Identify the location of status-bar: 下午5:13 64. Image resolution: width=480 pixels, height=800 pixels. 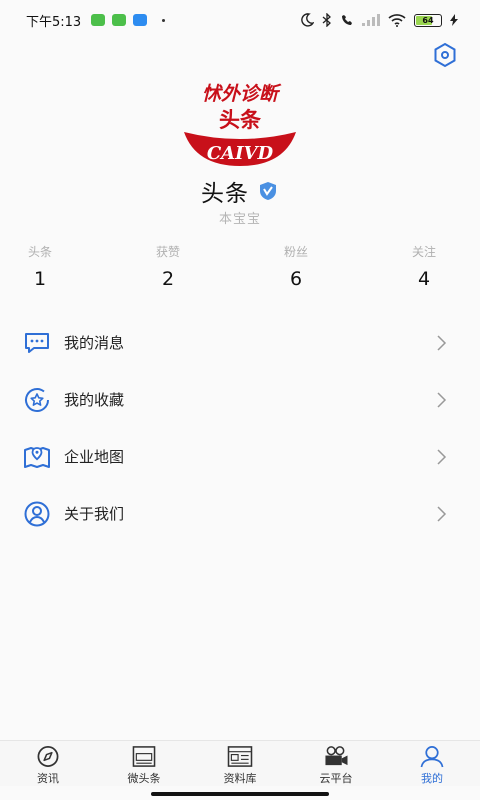
(240, 20).